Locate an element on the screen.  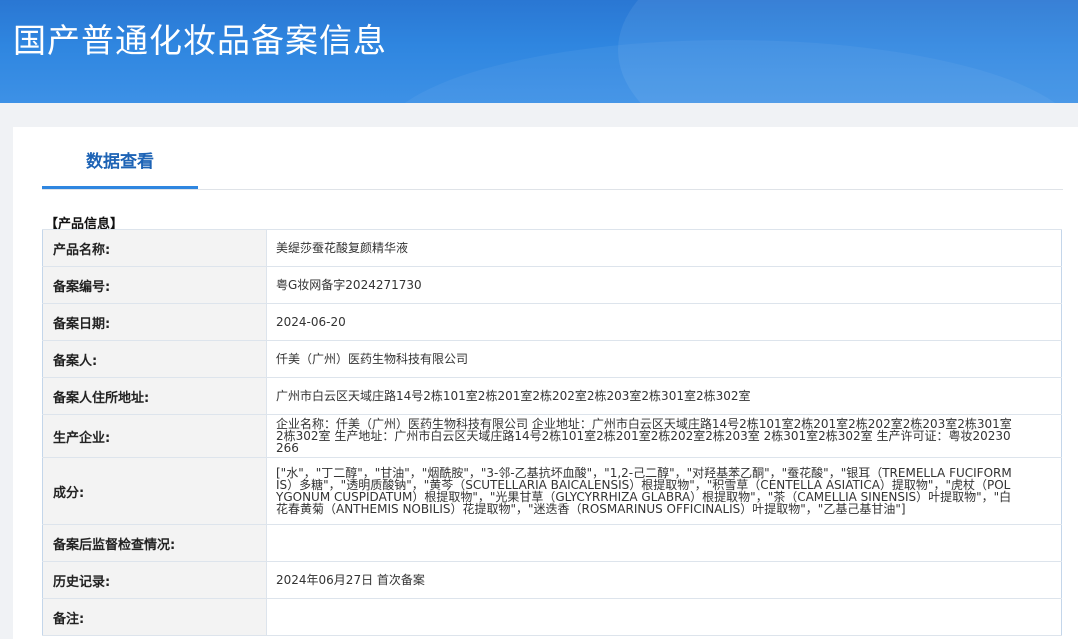
table-row: 产品名称: 美缇莎蚕花酸复颜精华液 is located at coordinates (552, 248).